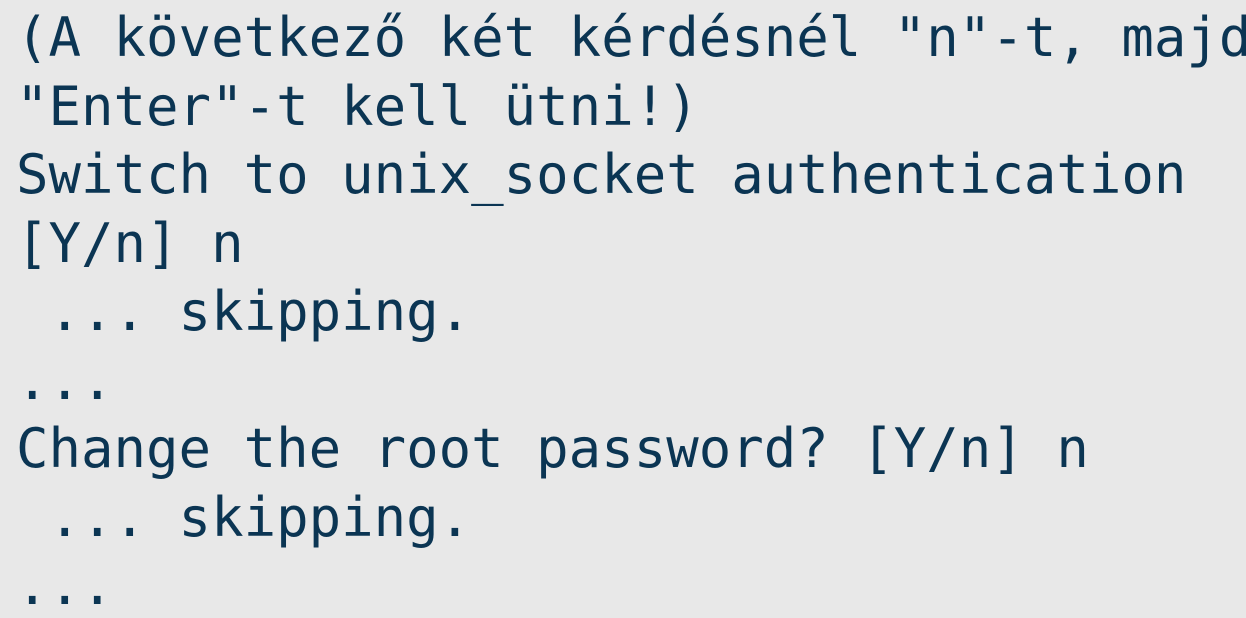  What do you see at coordinates (601, 174) in the screenshot?
I see `output-line-3: Switch to unix_socket authentication` at bounding box center [601, 174].